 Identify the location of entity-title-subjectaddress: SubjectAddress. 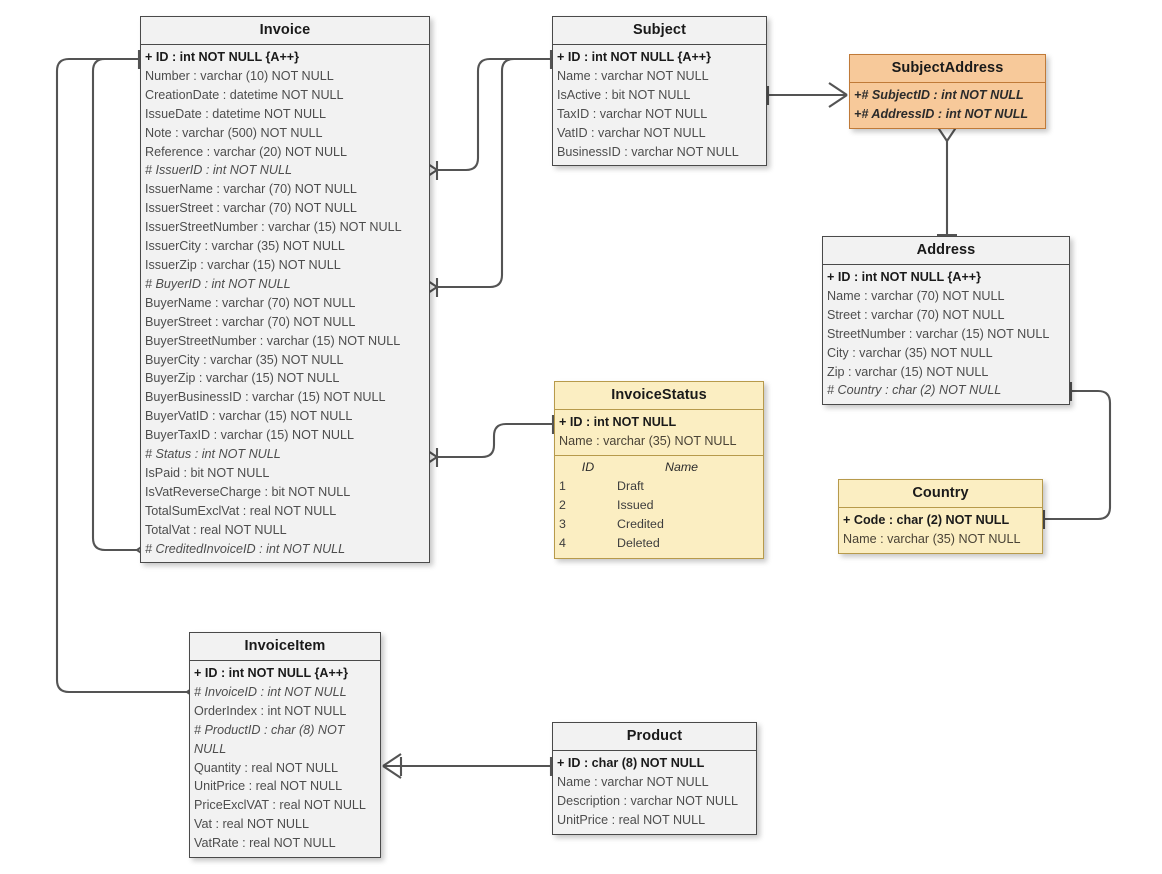
(947, 69).